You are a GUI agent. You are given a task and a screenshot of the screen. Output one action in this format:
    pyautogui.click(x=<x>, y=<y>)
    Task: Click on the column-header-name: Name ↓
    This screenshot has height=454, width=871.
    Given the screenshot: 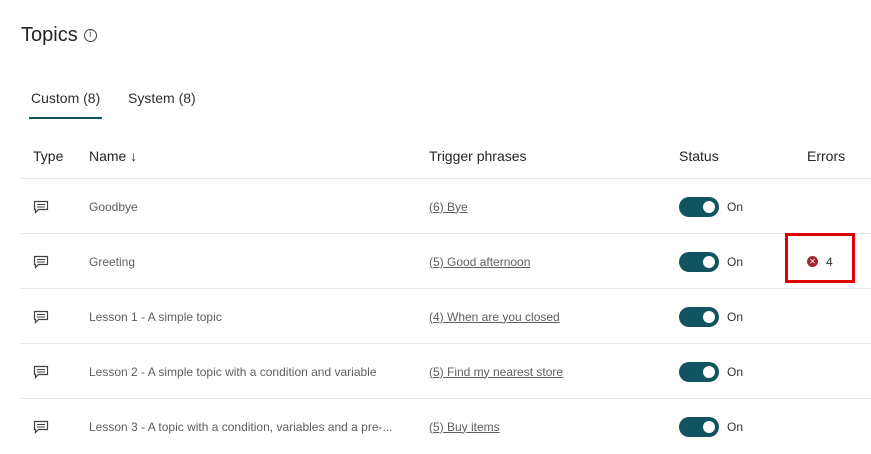 What is the action you would take?
    pyautogui.click(x=113, y=156)
    